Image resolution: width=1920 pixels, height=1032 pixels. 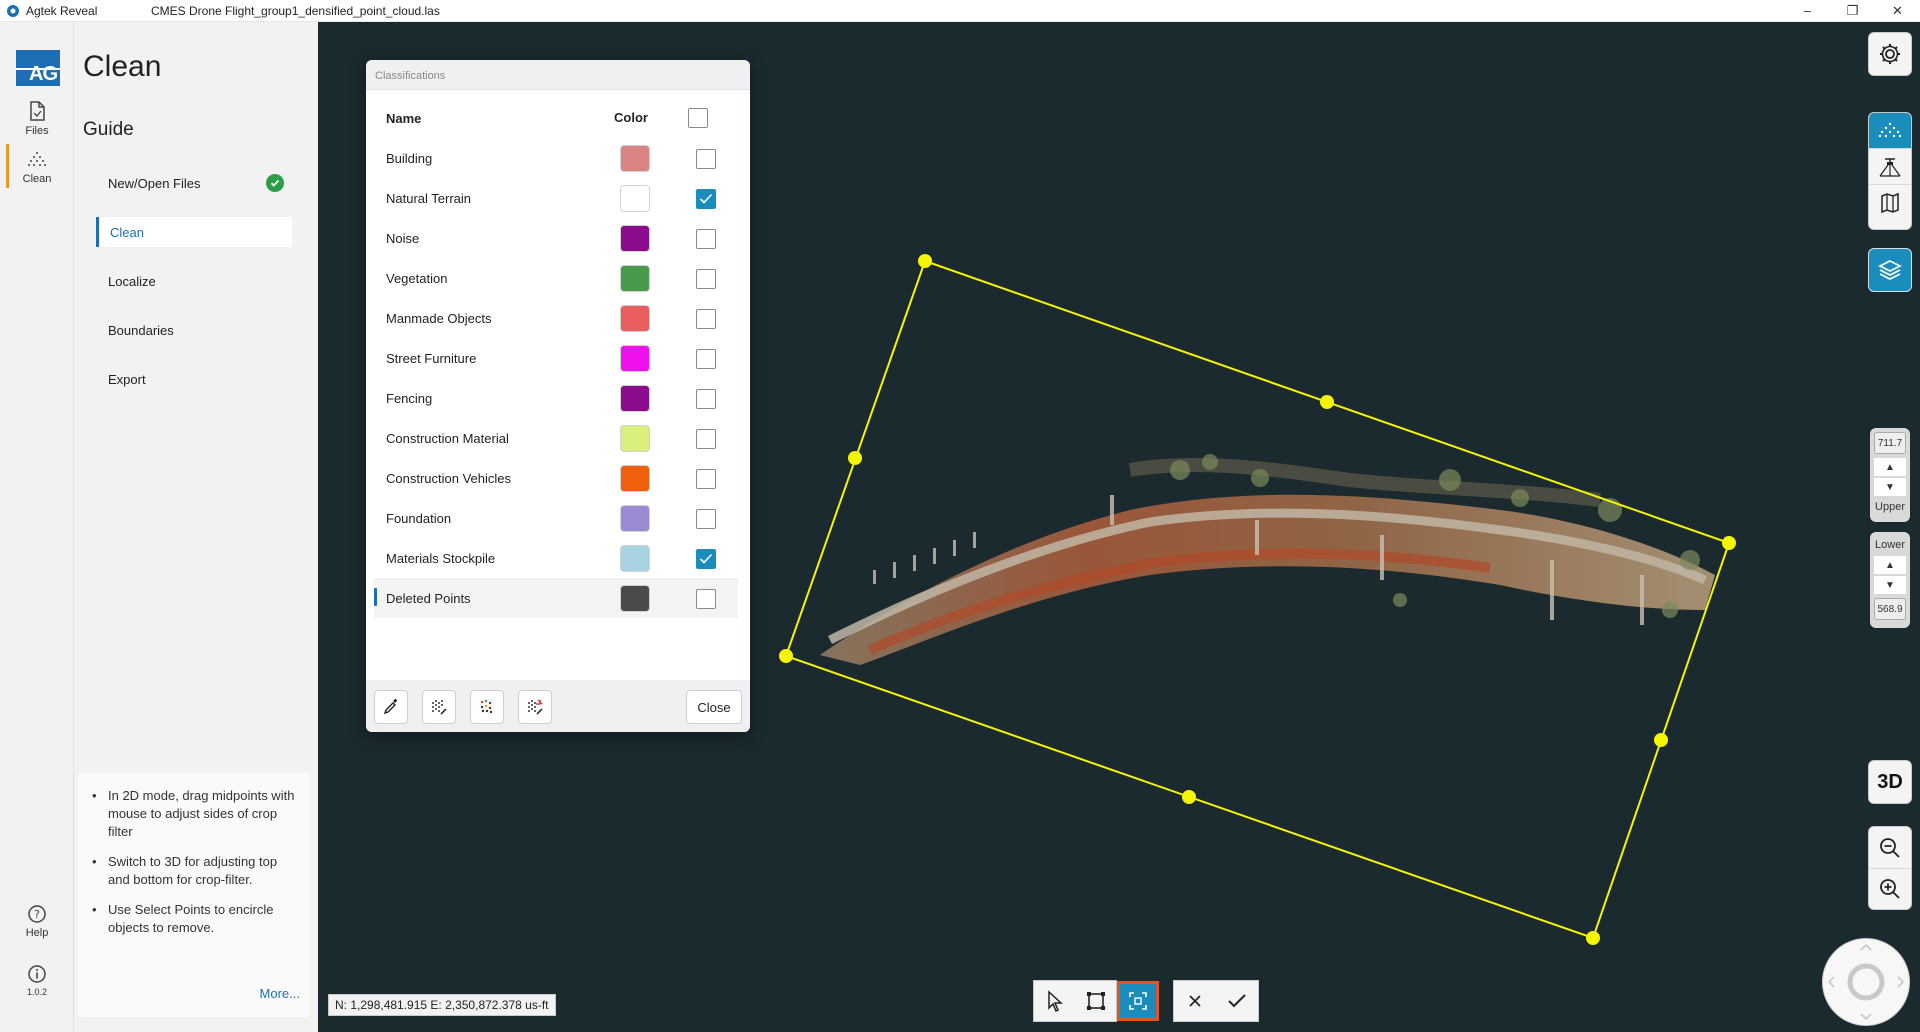 What do you see at coordinates (556, 598) in the screenshot?
I see `classification-row: Deleted Points` at bounding box center [556, 598].